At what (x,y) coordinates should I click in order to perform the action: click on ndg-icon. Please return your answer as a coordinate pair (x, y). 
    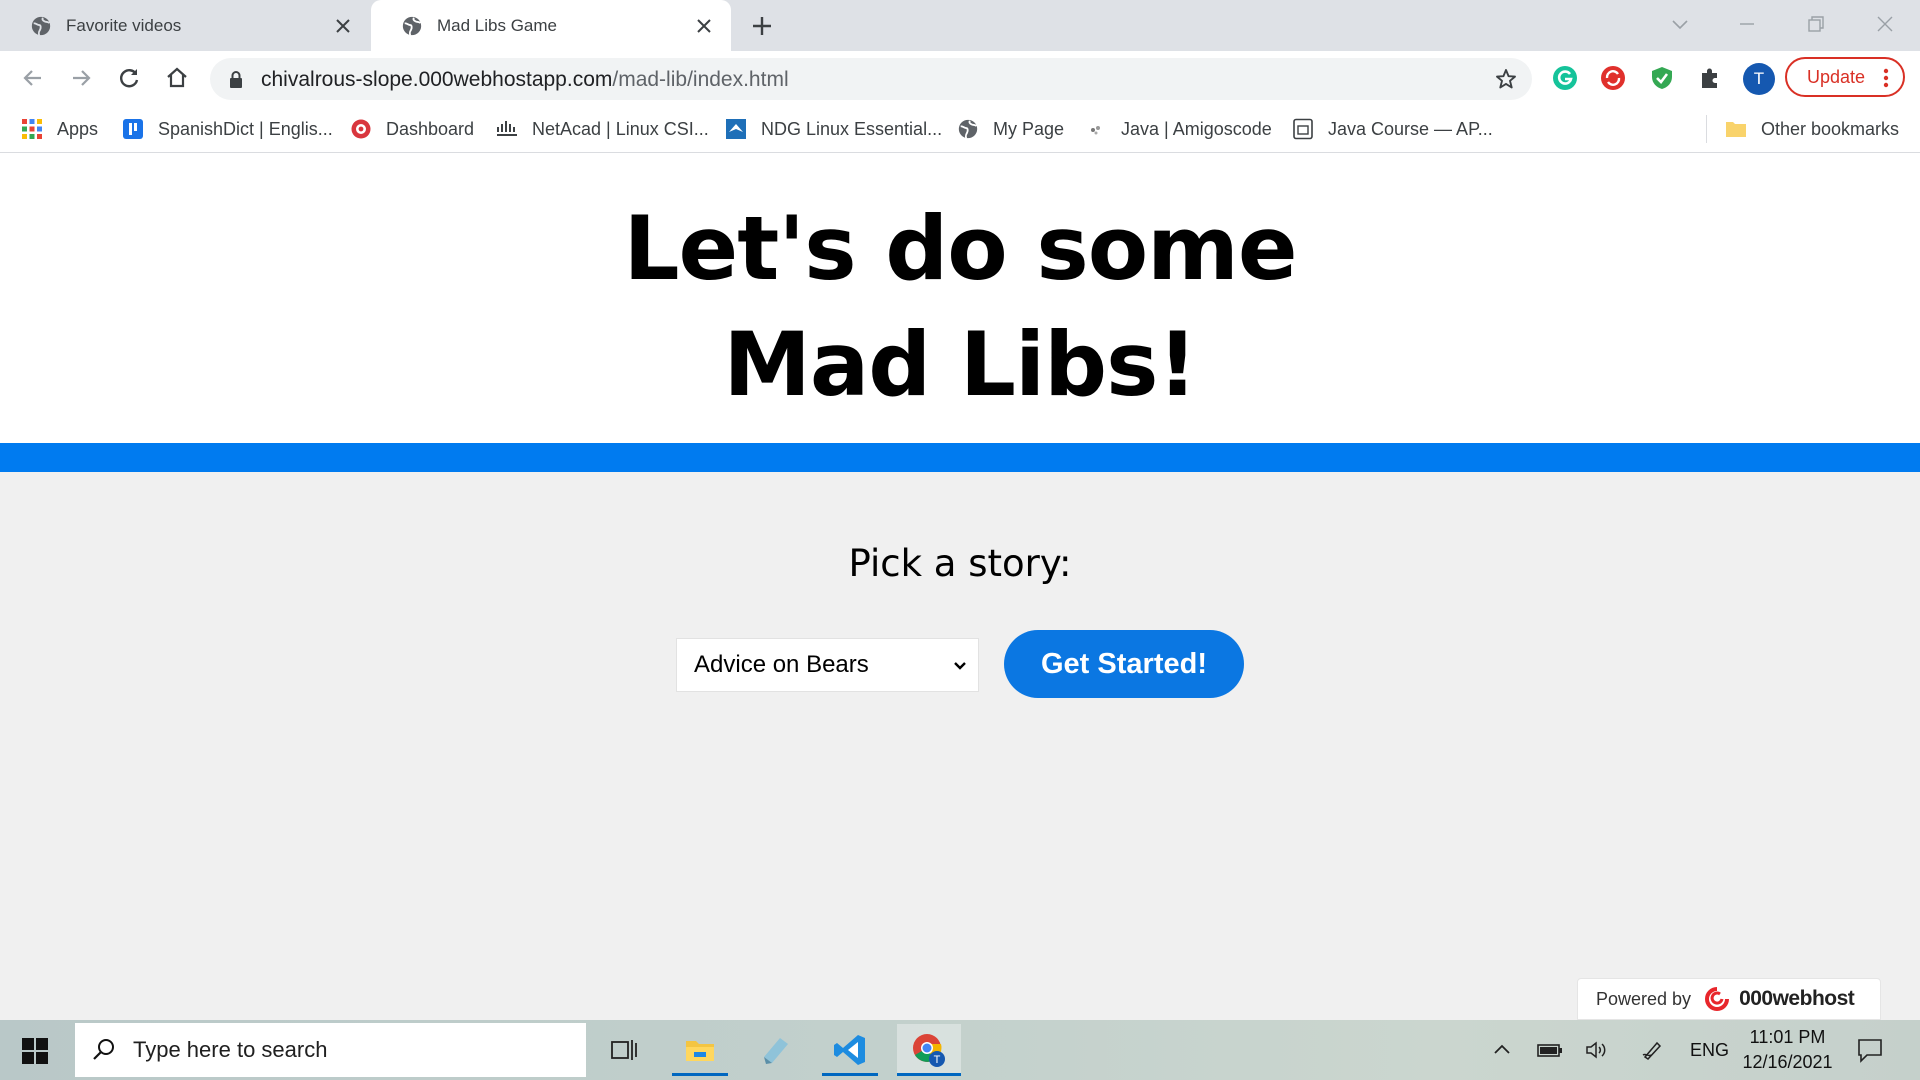
    Looking at the image, I should click on (736, 129).